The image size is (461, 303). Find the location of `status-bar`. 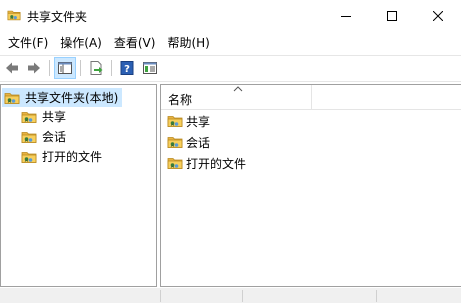

status-bar is located at coordinates (230, 295).